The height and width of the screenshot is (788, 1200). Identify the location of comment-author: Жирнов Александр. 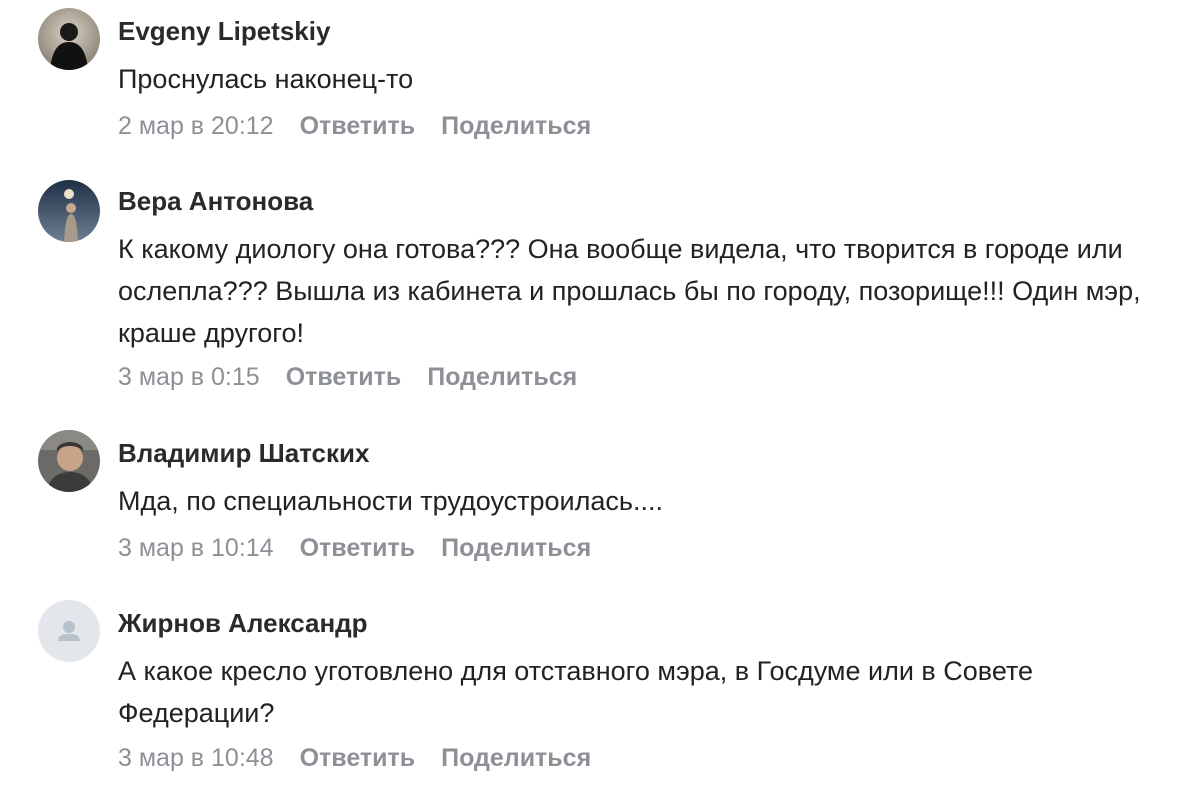
(243, 623).